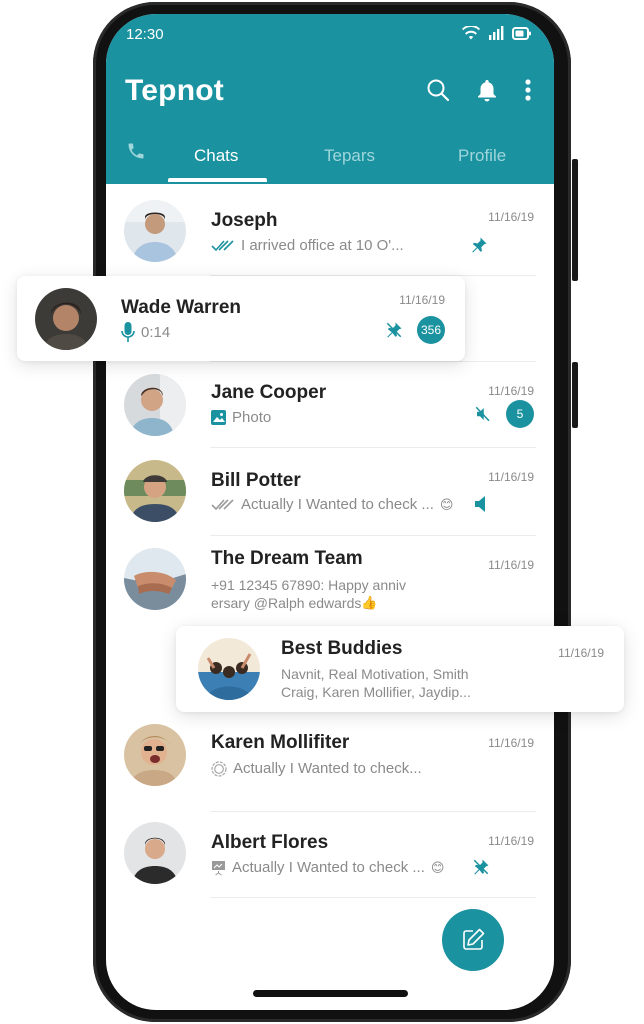  What do you see at coordinates (218, 867) in the screenshot?
I see `presentation-icon` at bounding box center [218, 867].